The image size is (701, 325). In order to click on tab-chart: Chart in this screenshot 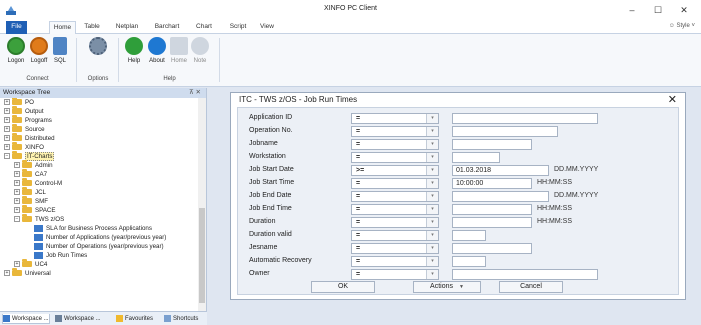, I will do `click(204, 27)`.